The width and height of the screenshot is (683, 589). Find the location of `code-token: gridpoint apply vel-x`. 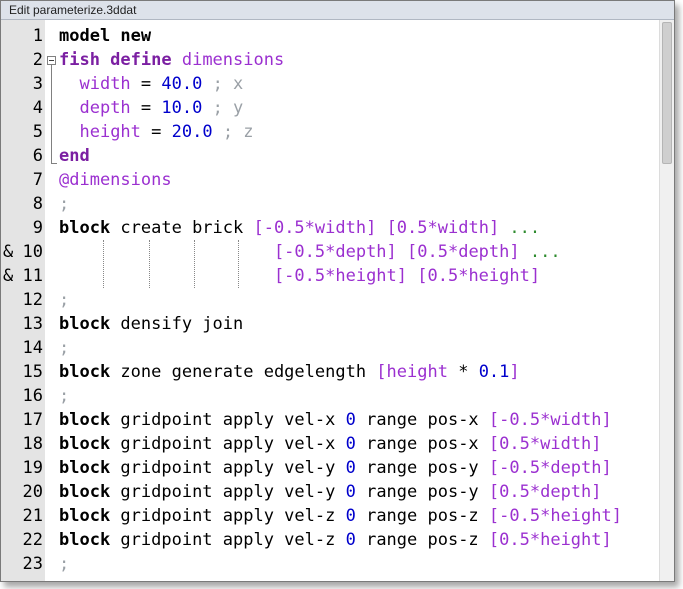

code-token: gridpoint apply vel-x is located at coordinates (228, 420).